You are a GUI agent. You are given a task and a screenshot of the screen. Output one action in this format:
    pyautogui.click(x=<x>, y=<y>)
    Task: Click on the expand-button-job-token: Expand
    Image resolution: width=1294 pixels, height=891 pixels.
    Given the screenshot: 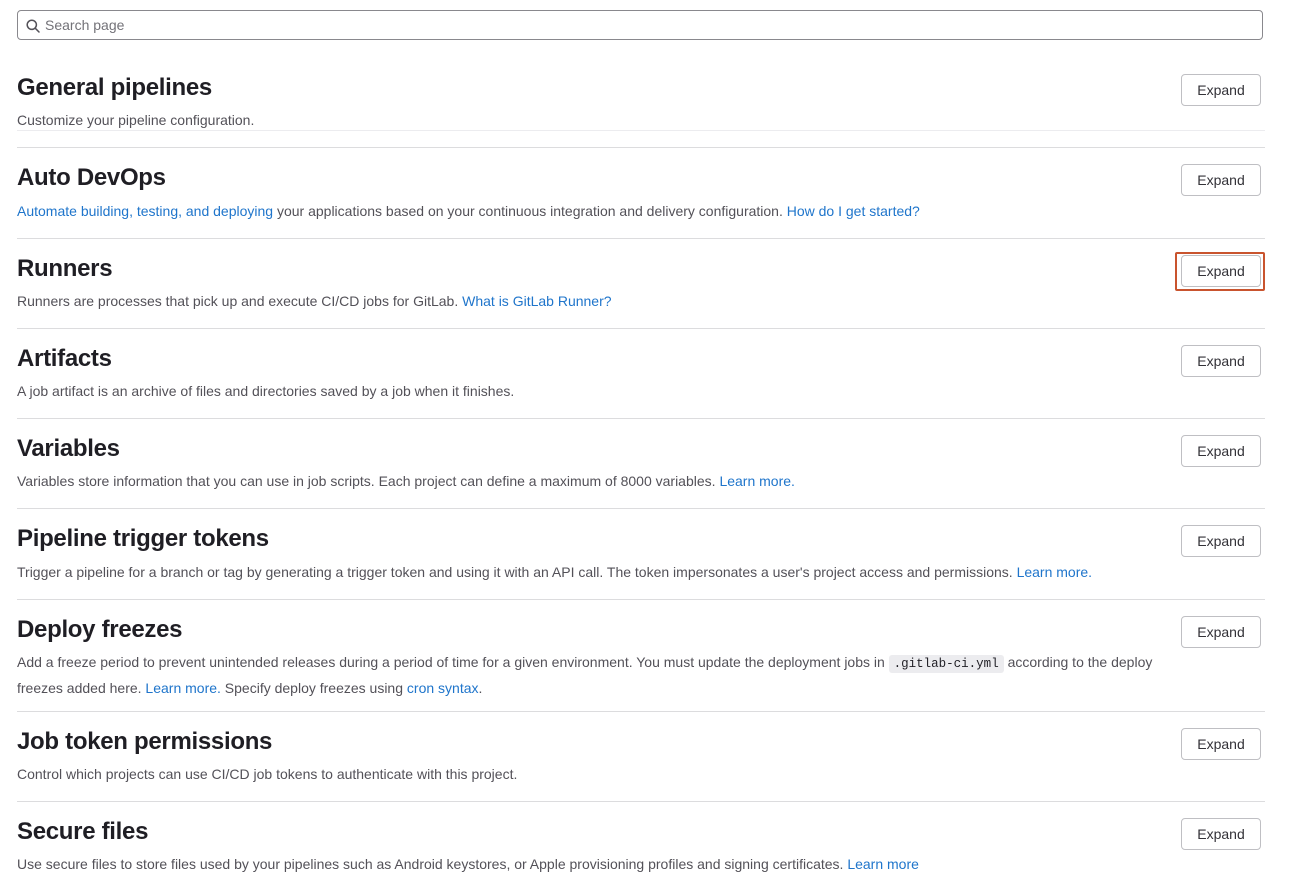 What is the action you would take?
    pyautogui.click(x=1221, y=744)
    